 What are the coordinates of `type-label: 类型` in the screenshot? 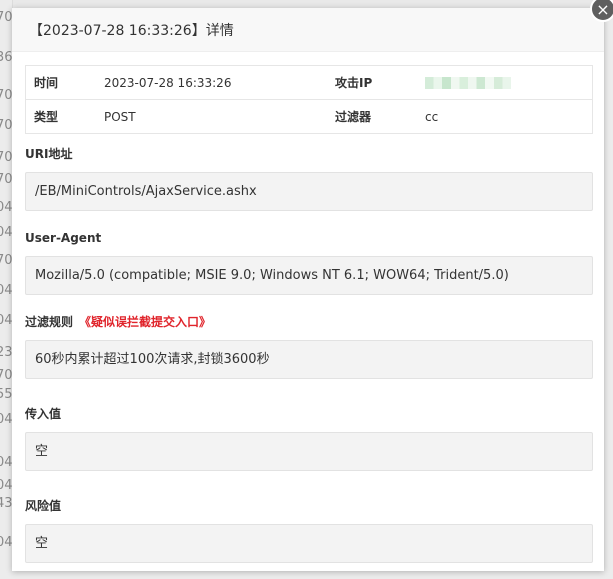 It's located at (64, 116).